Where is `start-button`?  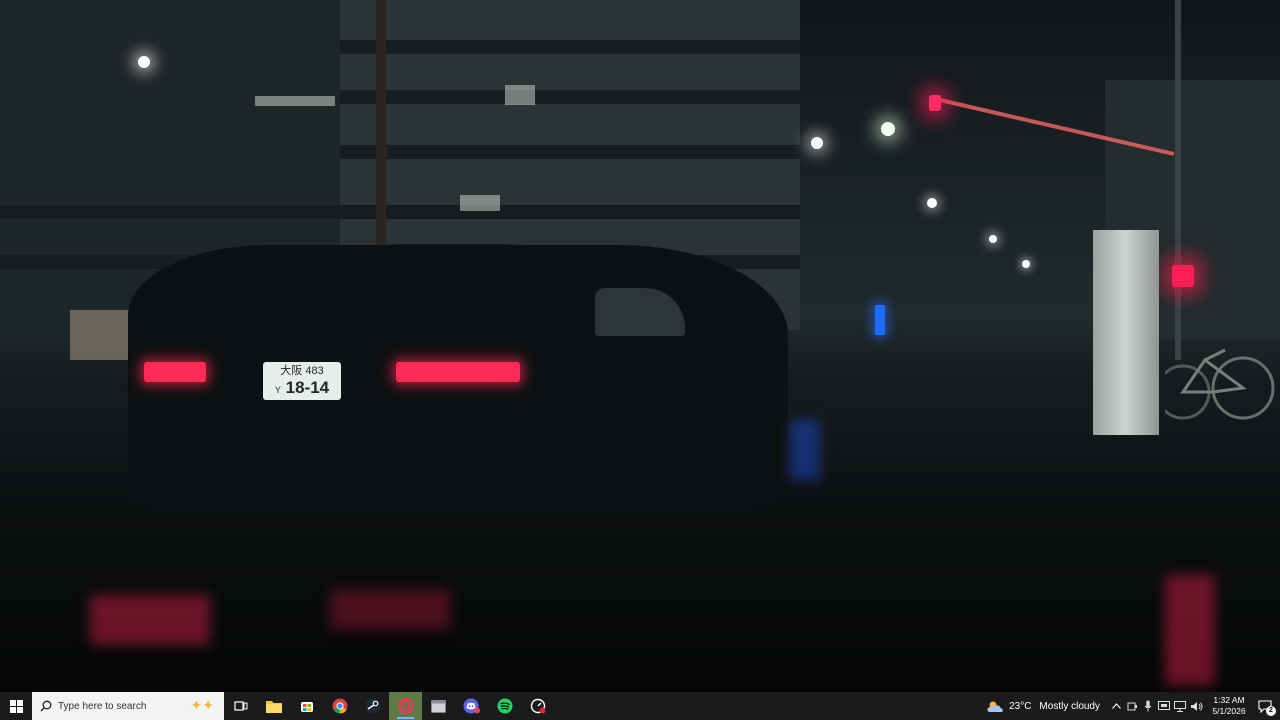 start-button is located at coordinates (16, 706).